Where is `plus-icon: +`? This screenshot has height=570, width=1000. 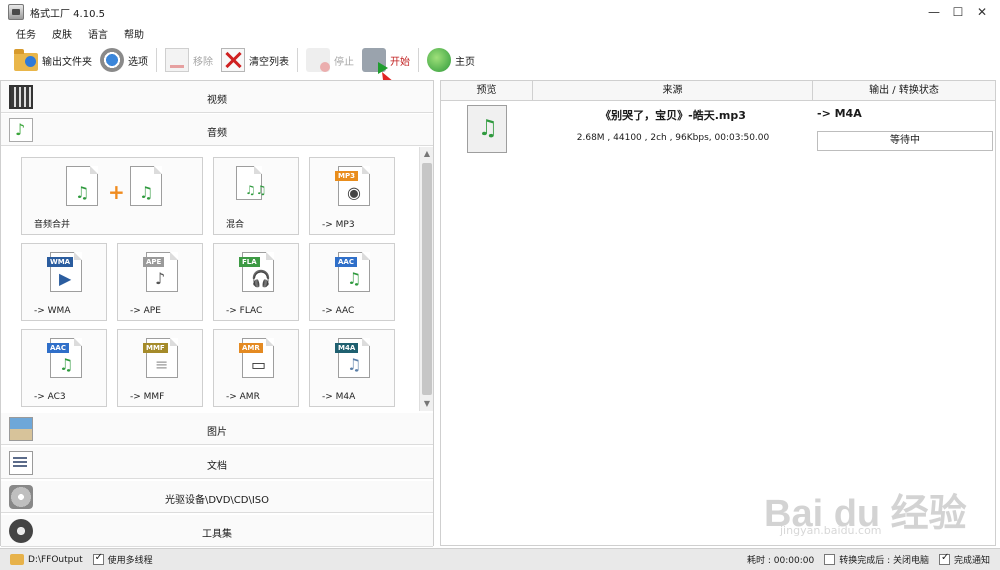 plus-icon: + is located at coordinates (116, 192).